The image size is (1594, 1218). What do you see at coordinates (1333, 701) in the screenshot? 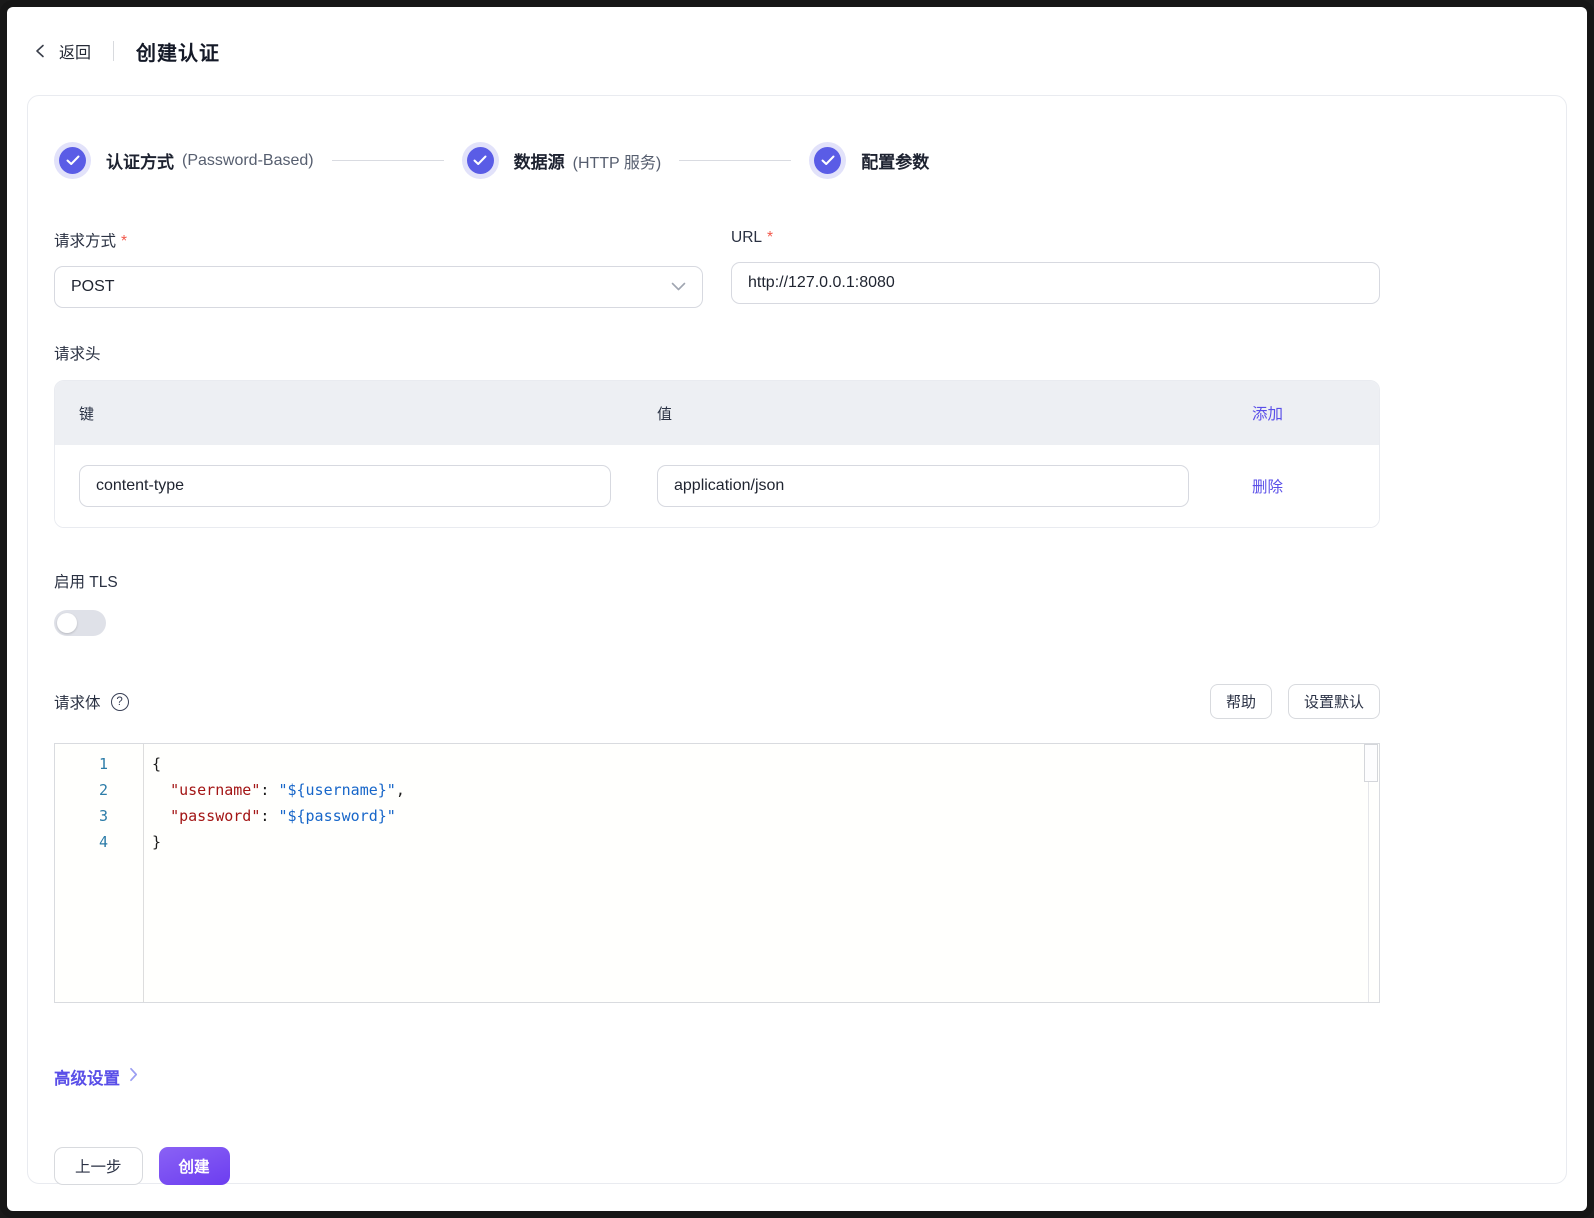
I see `set-default-button: 设置默认` at bounding box center [1333, 701].